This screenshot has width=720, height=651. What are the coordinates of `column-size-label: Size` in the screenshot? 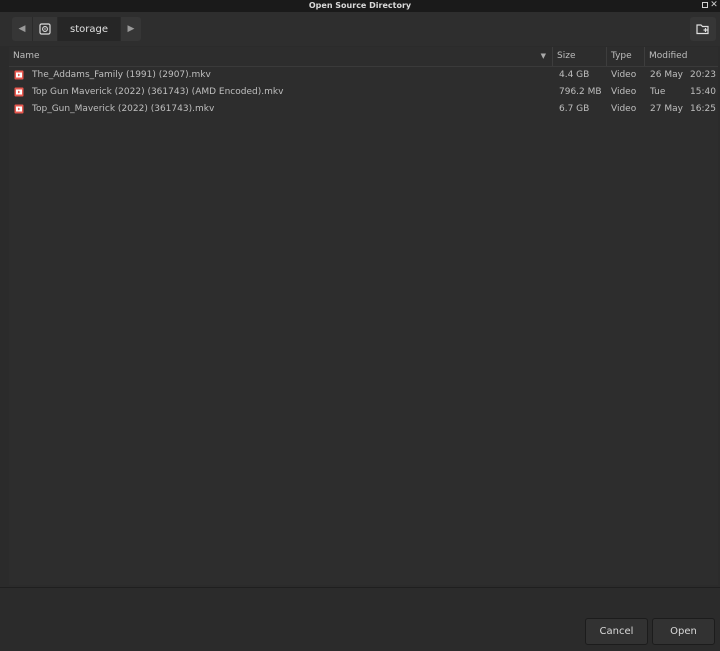 It's located at (566, 56).